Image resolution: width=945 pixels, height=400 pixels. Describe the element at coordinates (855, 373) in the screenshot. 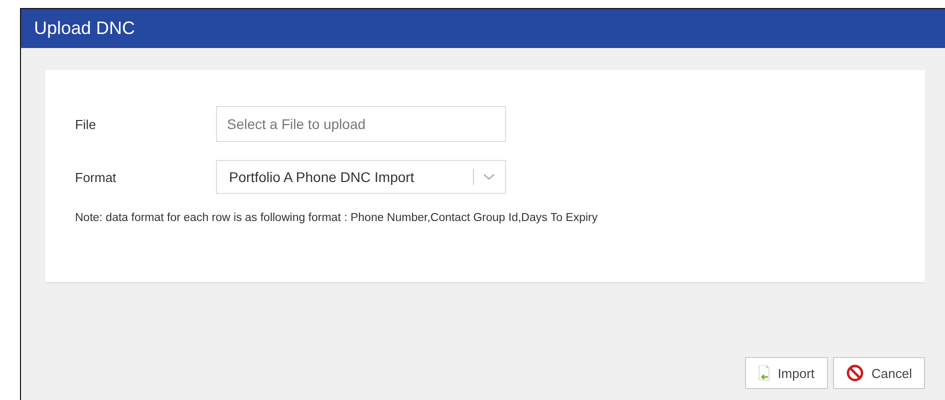

I see `prohibited-icon` at that location.